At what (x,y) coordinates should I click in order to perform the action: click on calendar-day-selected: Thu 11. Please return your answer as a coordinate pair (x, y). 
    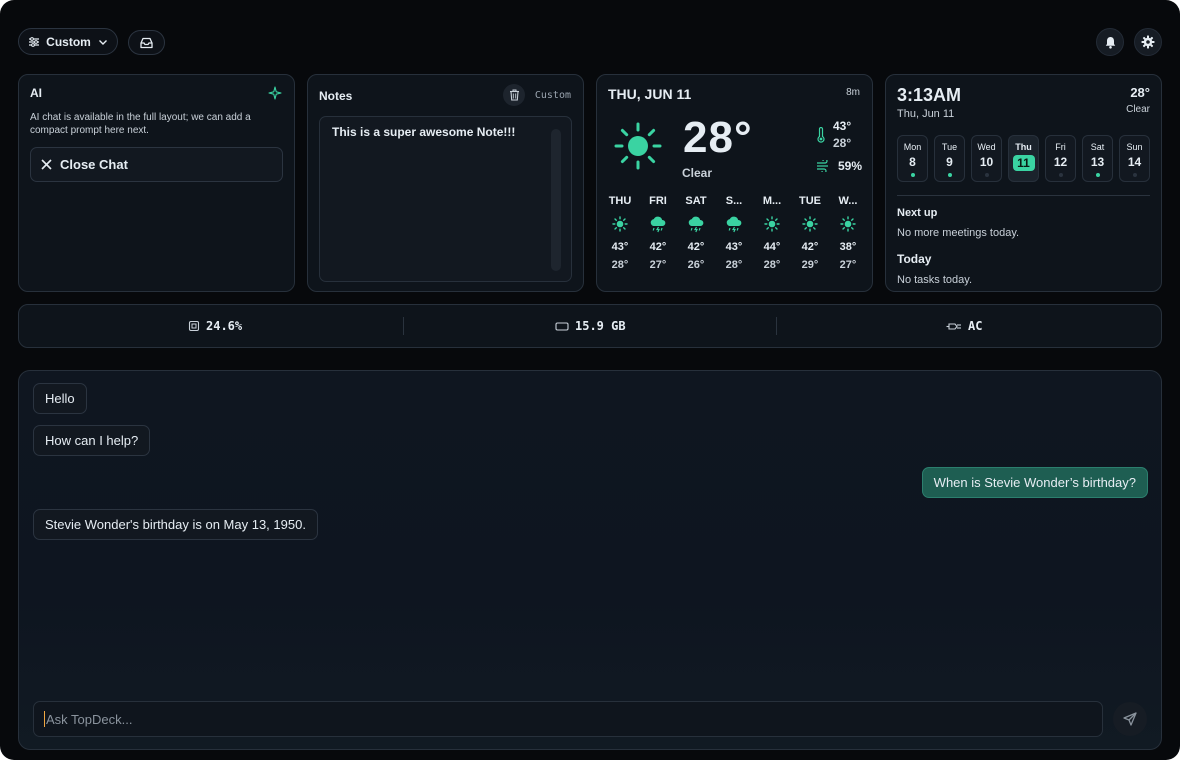
    Looking at the image, I should click on (1023, 158).